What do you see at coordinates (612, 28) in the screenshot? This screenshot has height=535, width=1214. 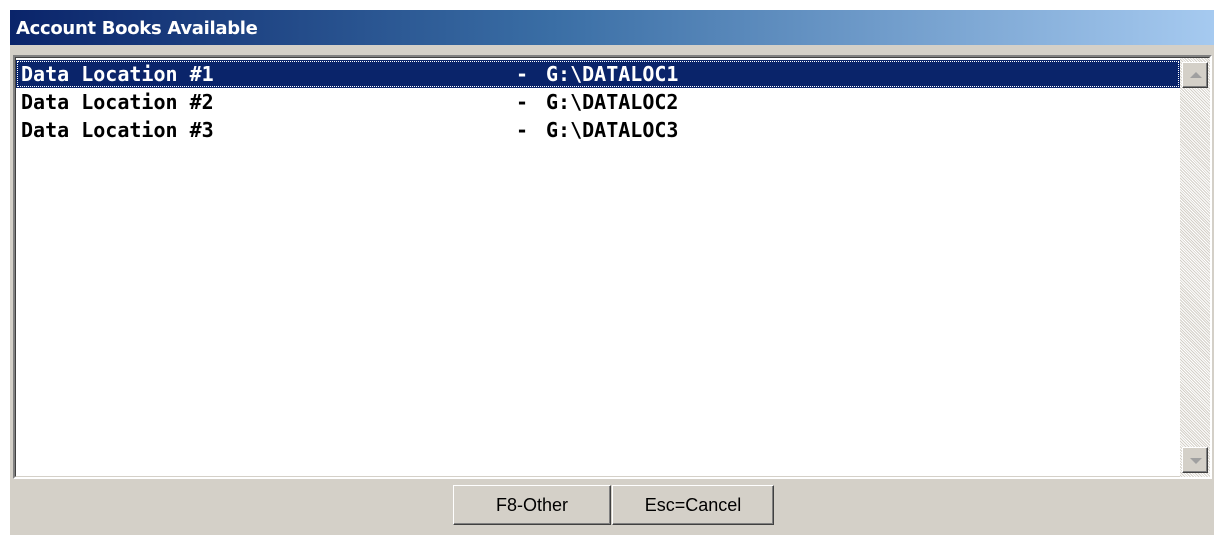 I see `title-bar: Account Books Available` at bounding box center [612, 28].